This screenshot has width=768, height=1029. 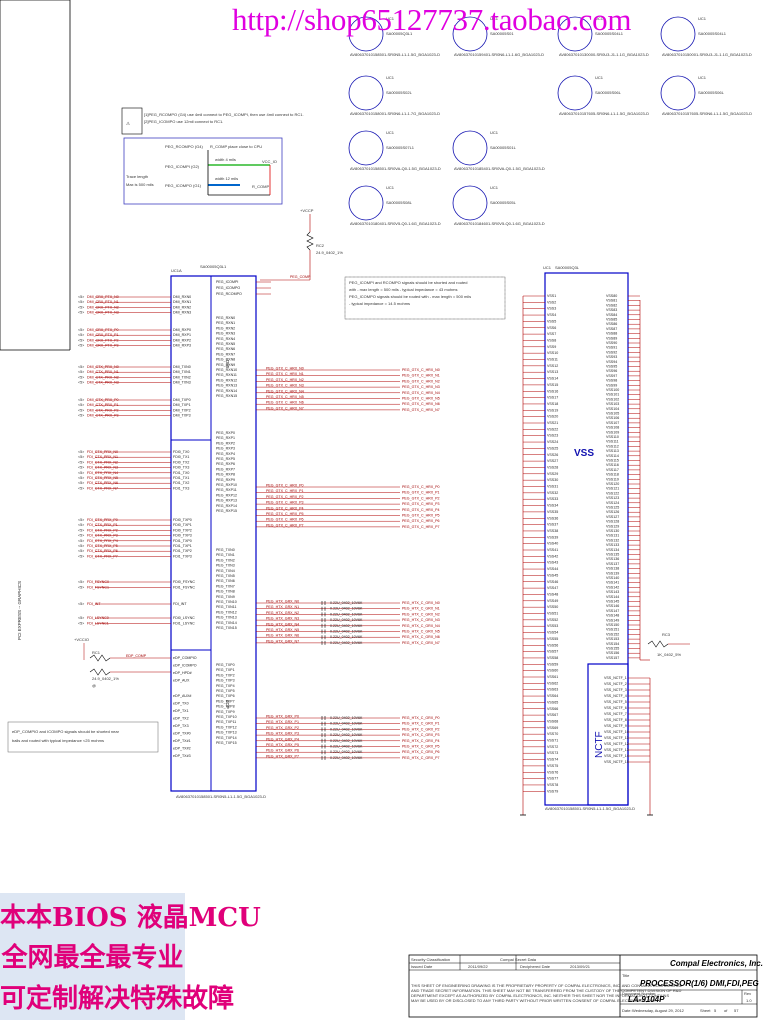 What do you see at coordinates (612, 442) in the screenshot?
I see `vss-right-pin: VSS111` at bounding box center [612, 442].